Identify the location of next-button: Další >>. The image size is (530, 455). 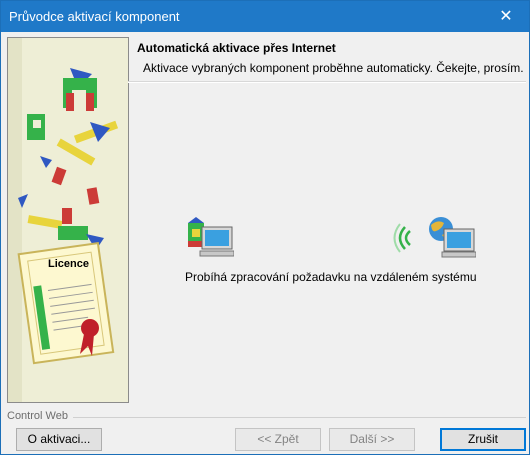
(372, 439).